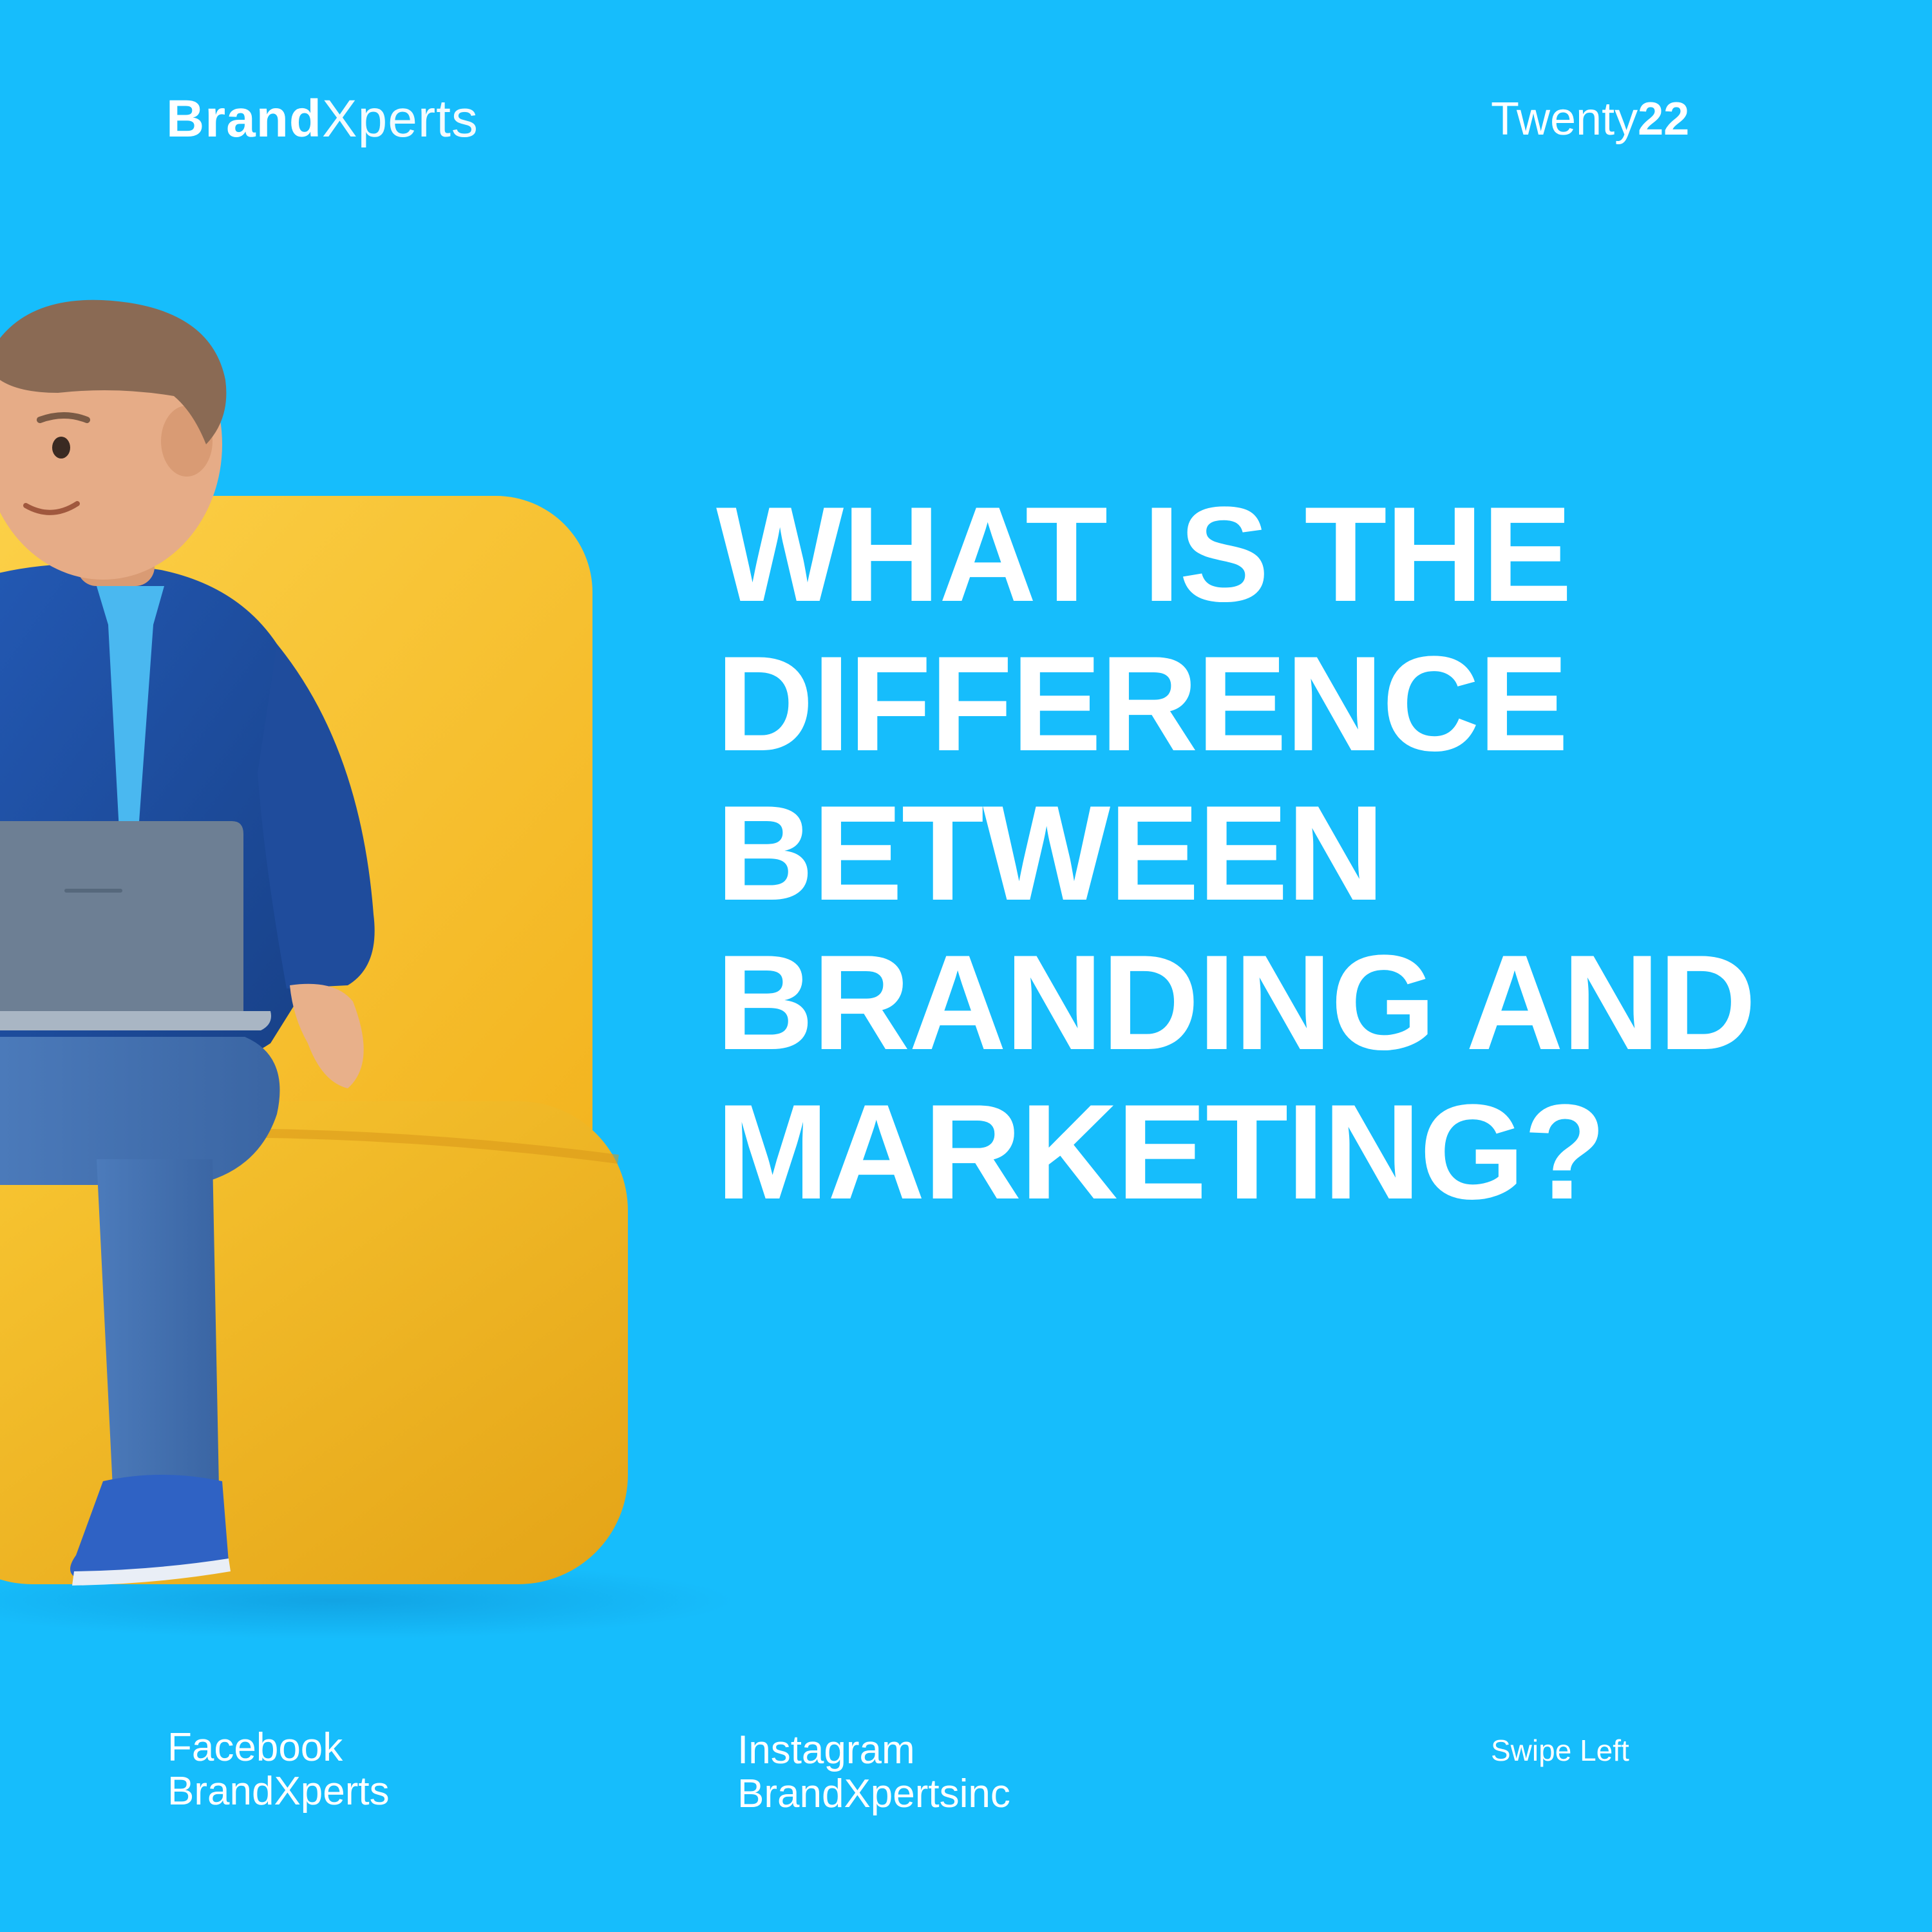 This screenshot has width=1932, height=1932. Describe the element at coordinates (826, 1750) in the screenshot. I see `instagram-label: Instagram` at that location.